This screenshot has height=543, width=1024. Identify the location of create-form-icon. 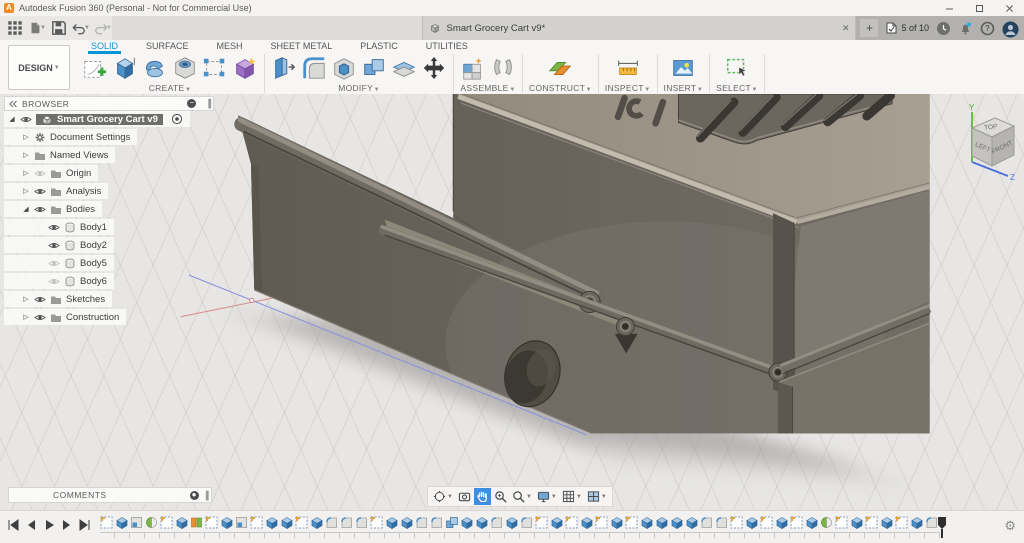
(245, 68).